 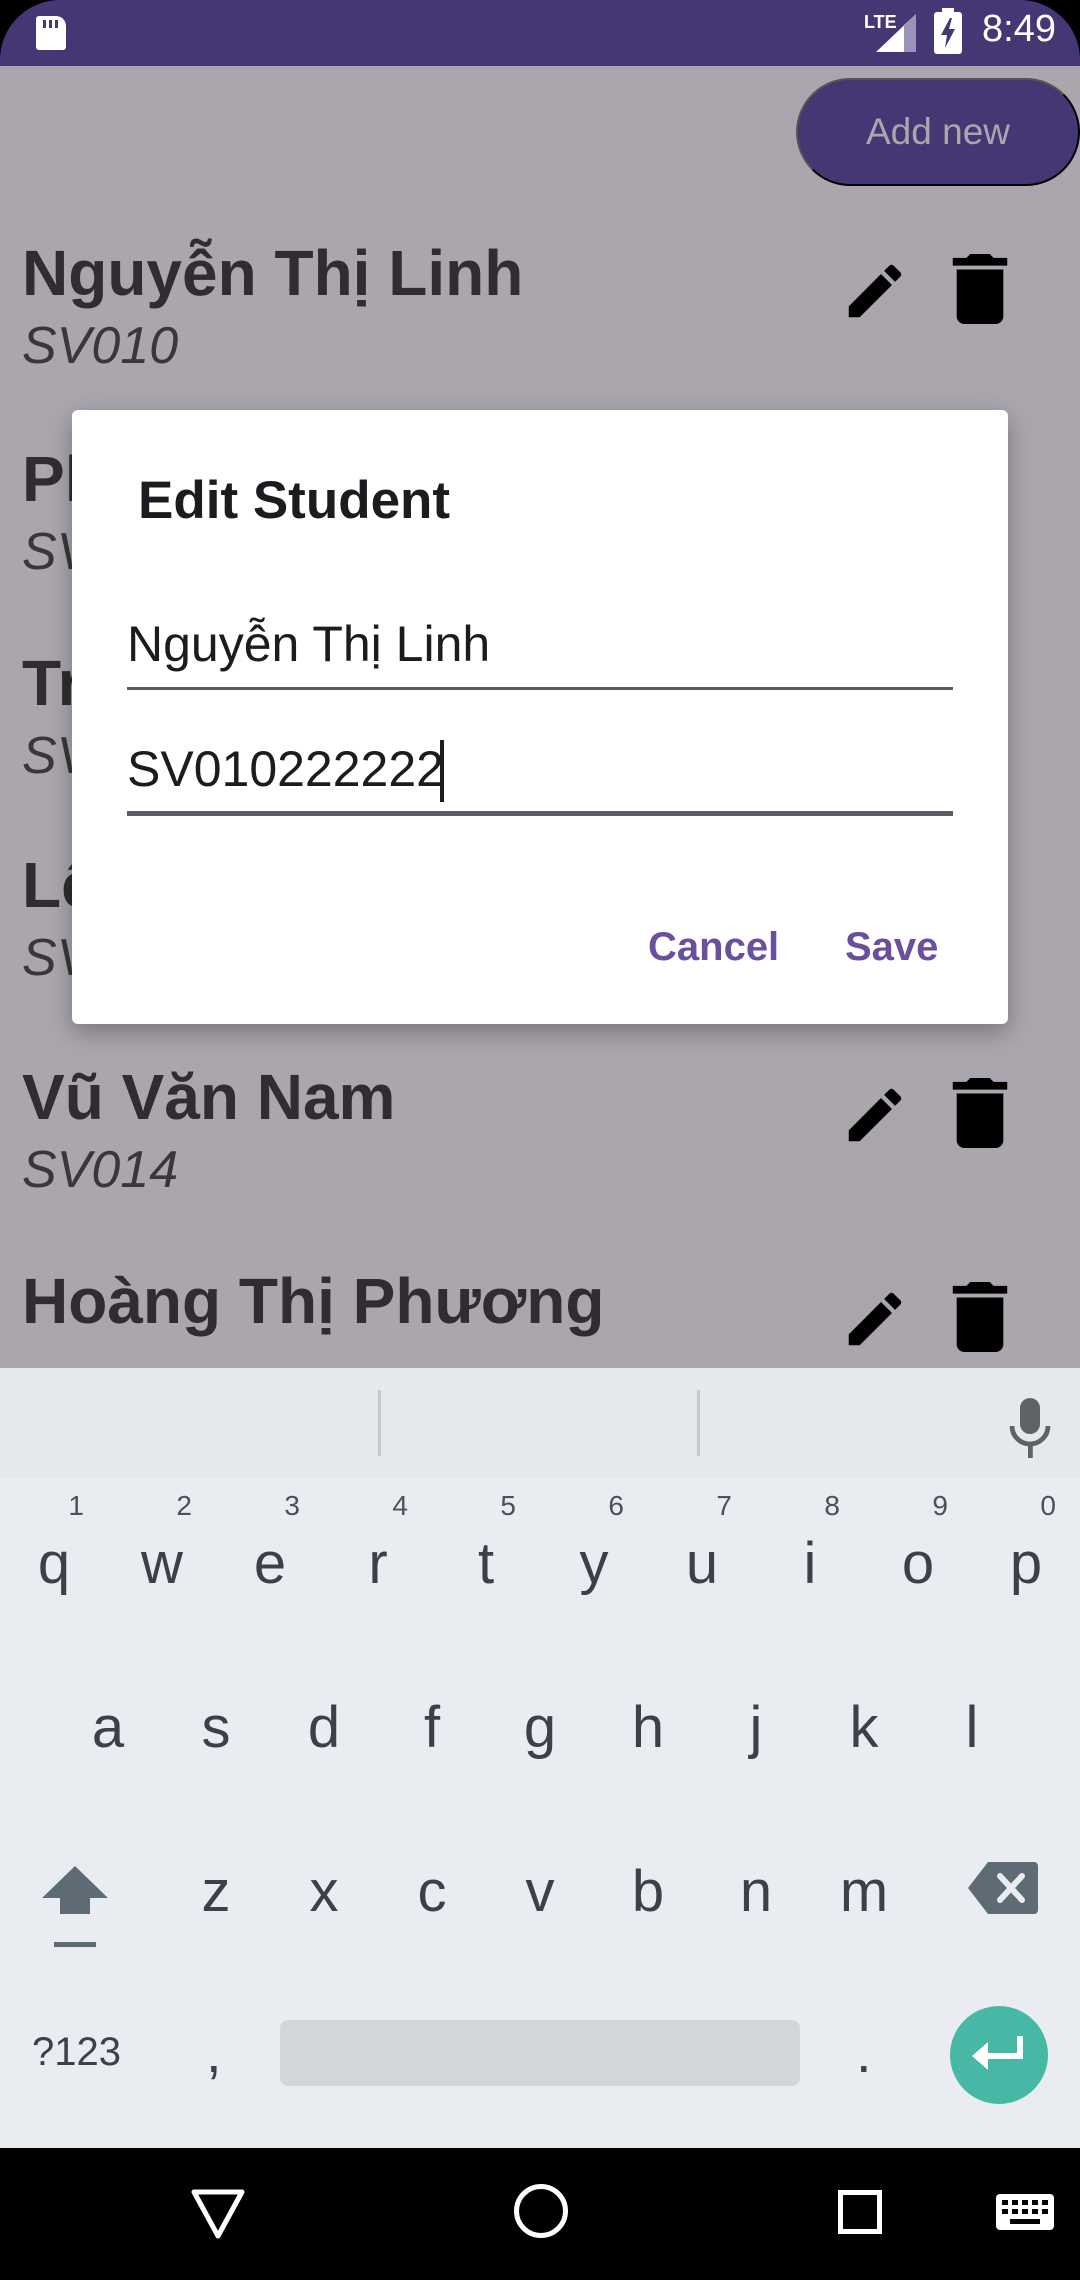 I want to click on key-u: 7u, so click(x=702, y=1550).